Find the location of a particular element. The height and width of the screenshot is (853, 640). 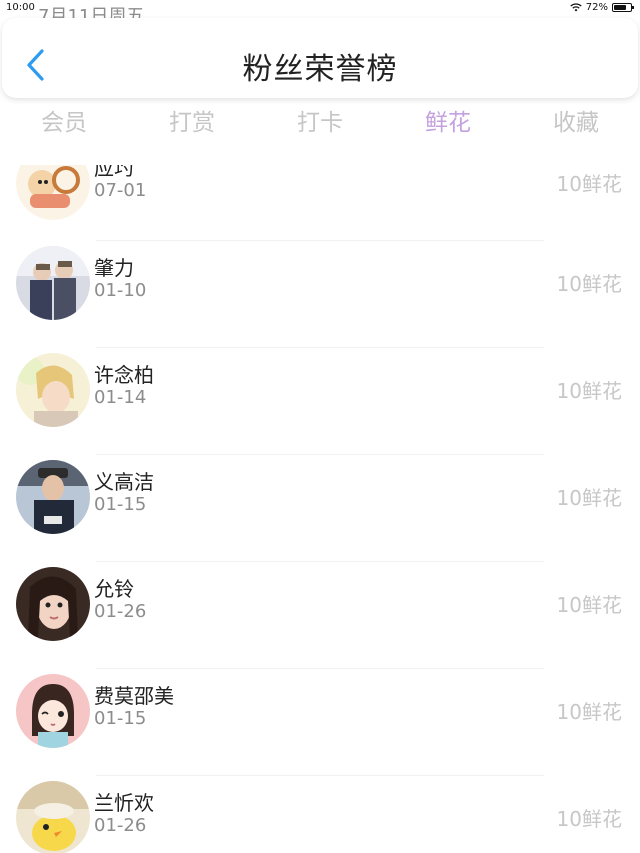

status-time: 10:00 is located at coordinates (20, 7).